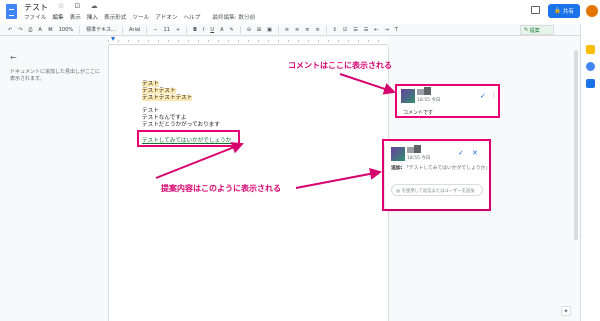 The height and width of the screenshot is (321, 600). What do you see at coordinates (590, 172) in the screenshot?
I see `side-panel` at bounding box center [590, 172].